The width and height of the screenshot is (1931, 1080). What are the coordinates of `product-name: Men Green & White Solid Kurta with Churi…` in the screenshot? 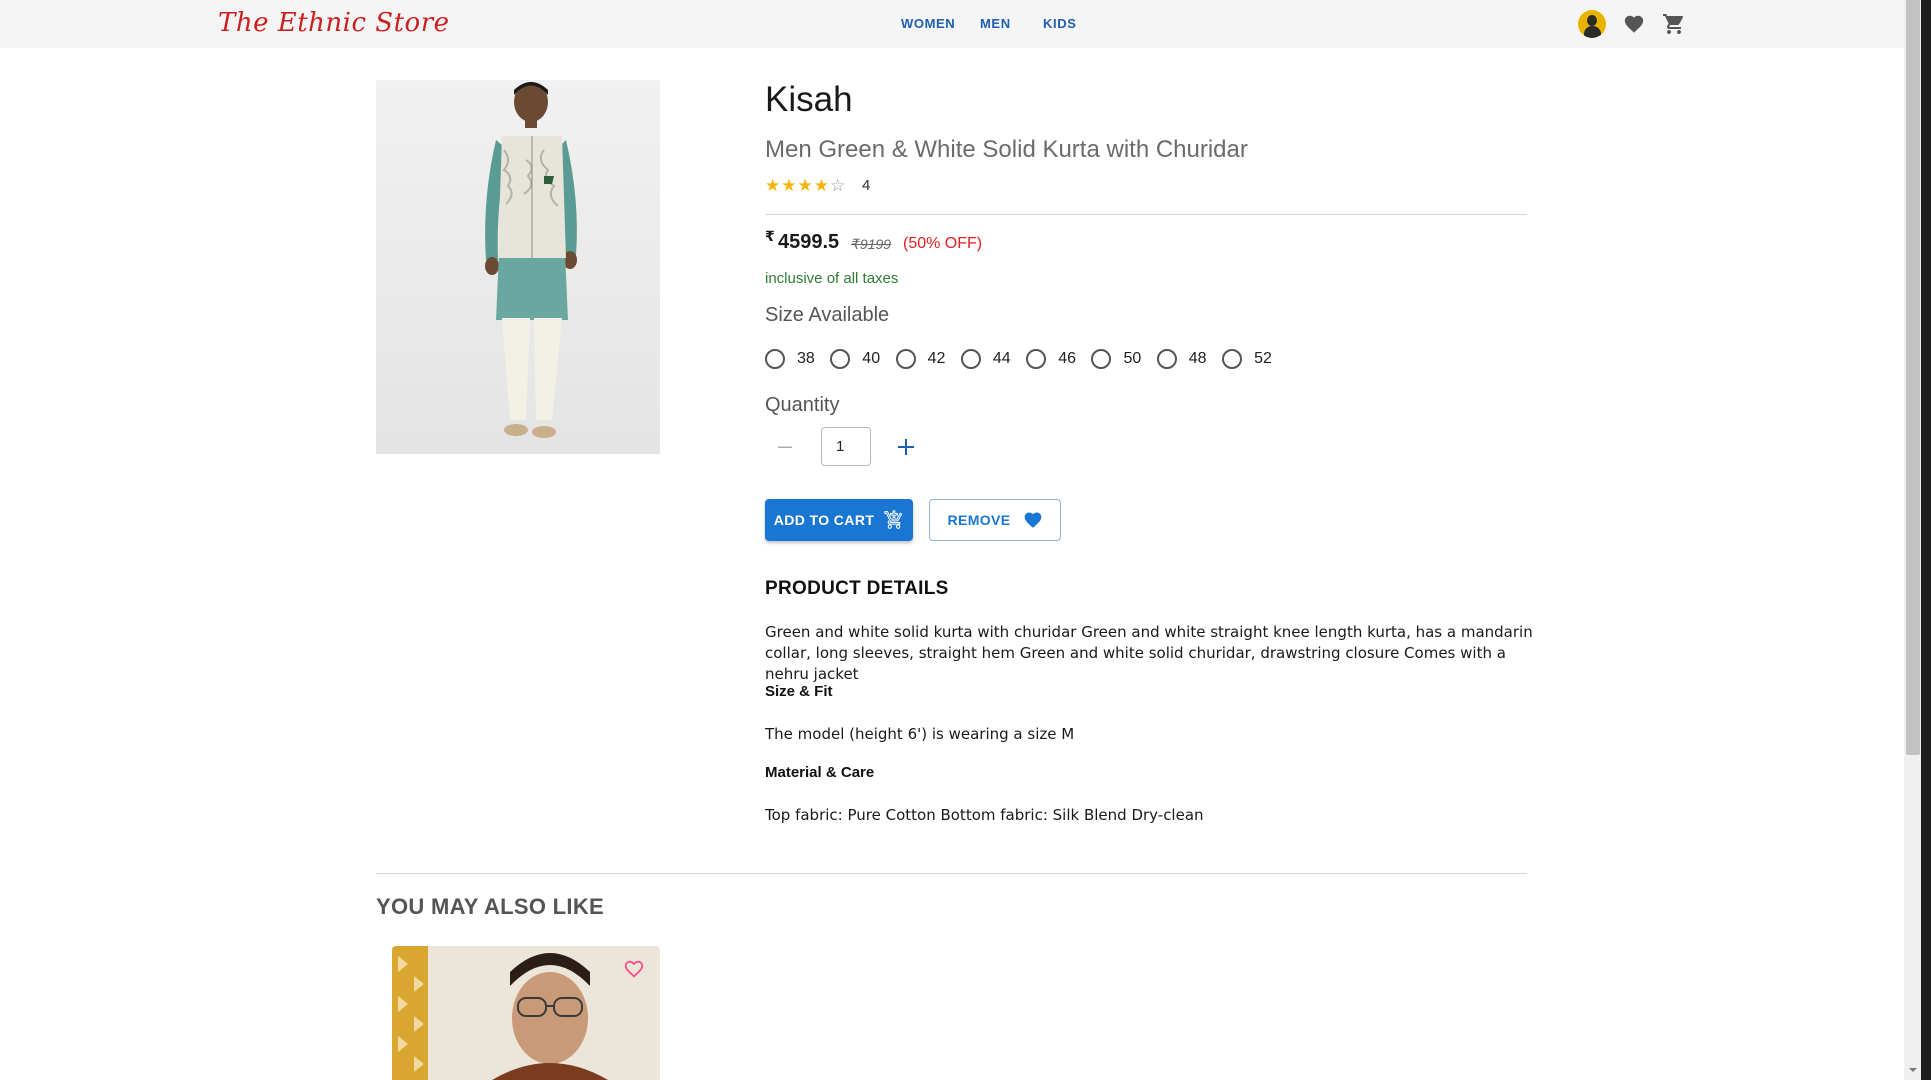 It's located at (1006, 149).